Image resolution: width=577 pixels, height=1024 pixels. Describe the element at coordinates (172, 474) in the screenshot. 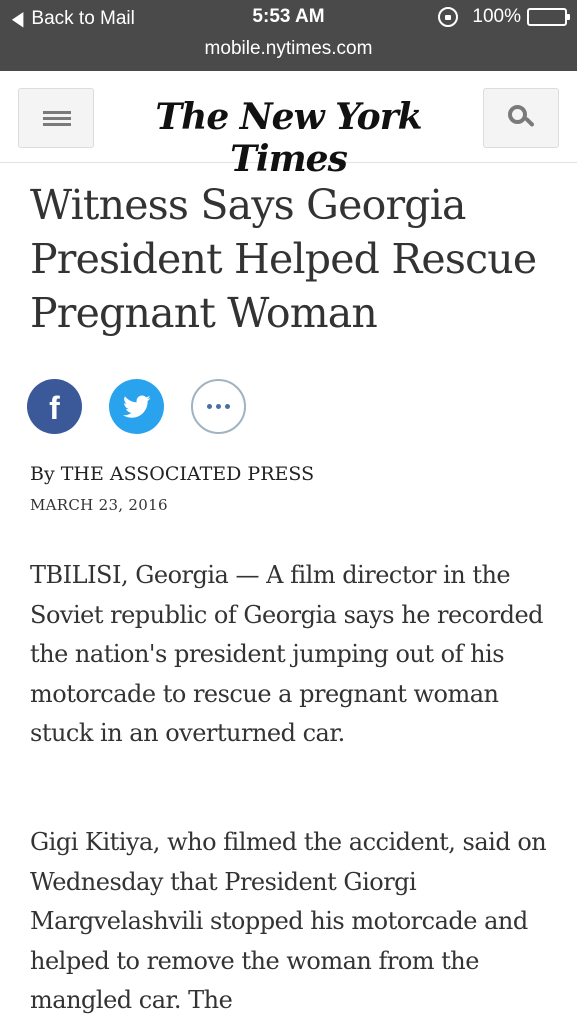

I see `byline: By THE ASSOCIATED PRESS` at that location.